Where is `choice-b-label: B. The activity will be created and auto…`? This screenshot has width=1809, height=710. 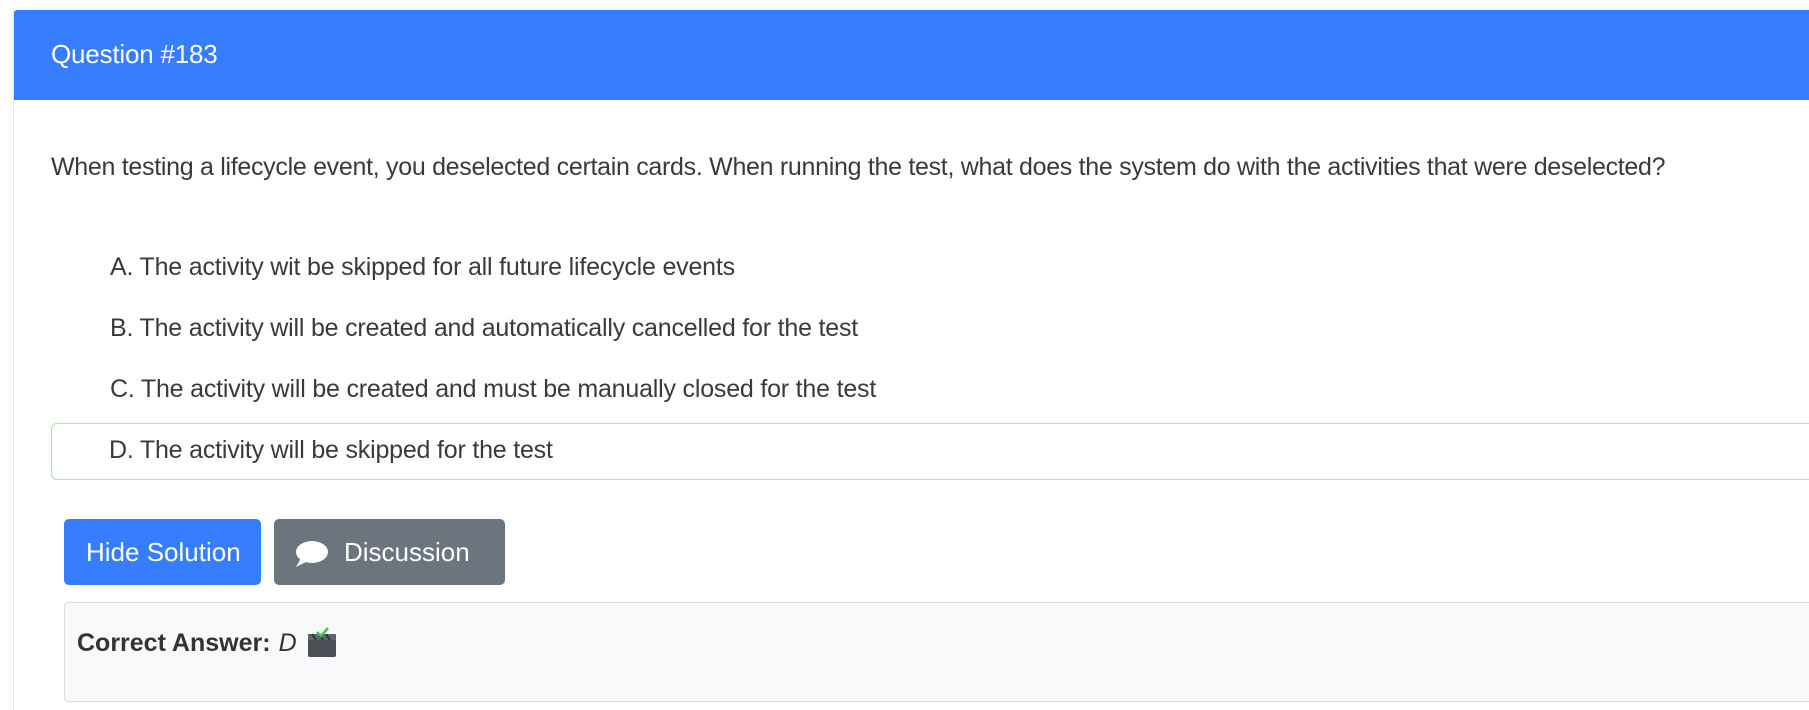
choice-b-label: B. The activity will be created and auto… is located at coordinates (484, 328).